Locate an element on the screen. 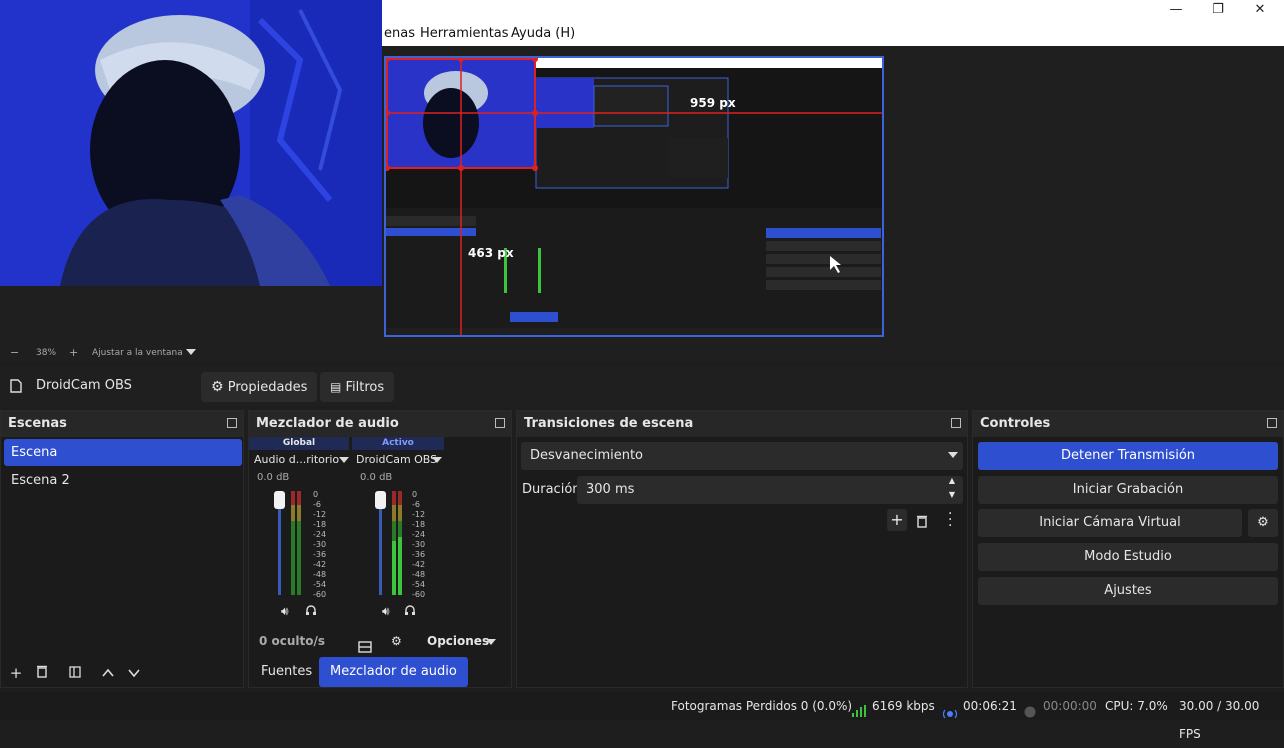 This screenshot has height=748, width=1284. zoom-dropdown-icon is located at coordinates (191, 353).